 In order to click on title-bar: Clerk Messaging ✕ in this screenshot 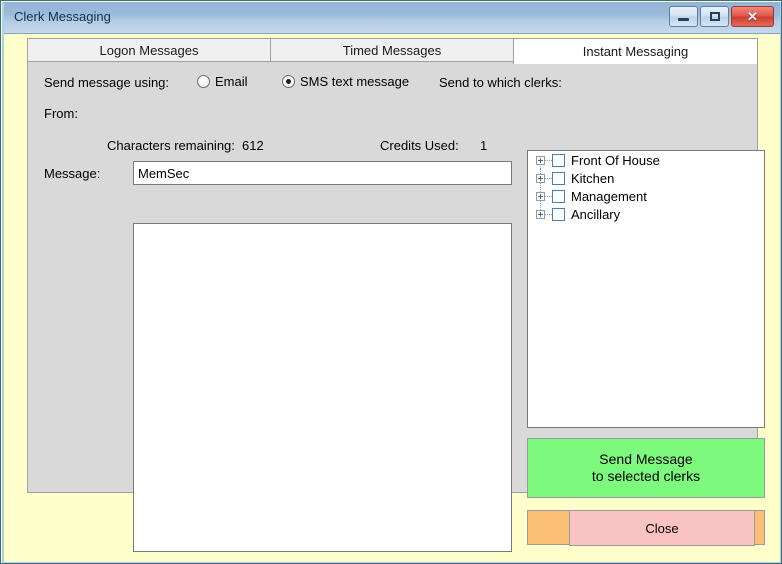, I will do `click(391, 18)`.